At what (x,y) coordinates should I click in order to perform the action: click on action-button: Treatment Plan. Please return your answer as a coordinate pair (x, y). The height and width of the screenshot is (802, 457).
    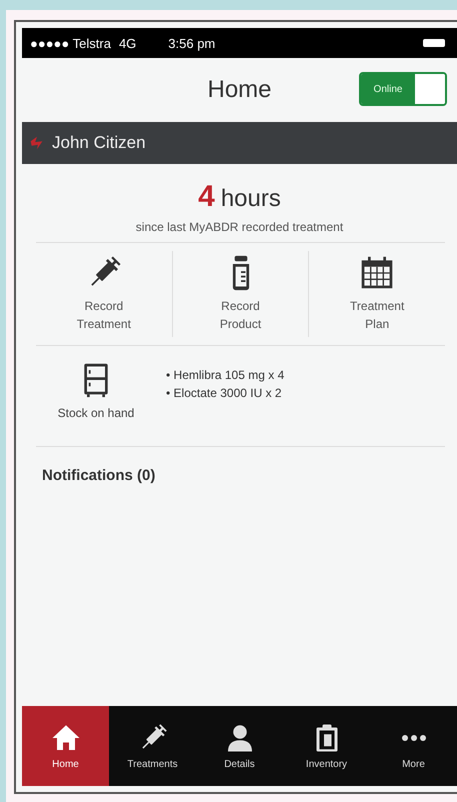
    Looking at the image, I should click on (377, 294).